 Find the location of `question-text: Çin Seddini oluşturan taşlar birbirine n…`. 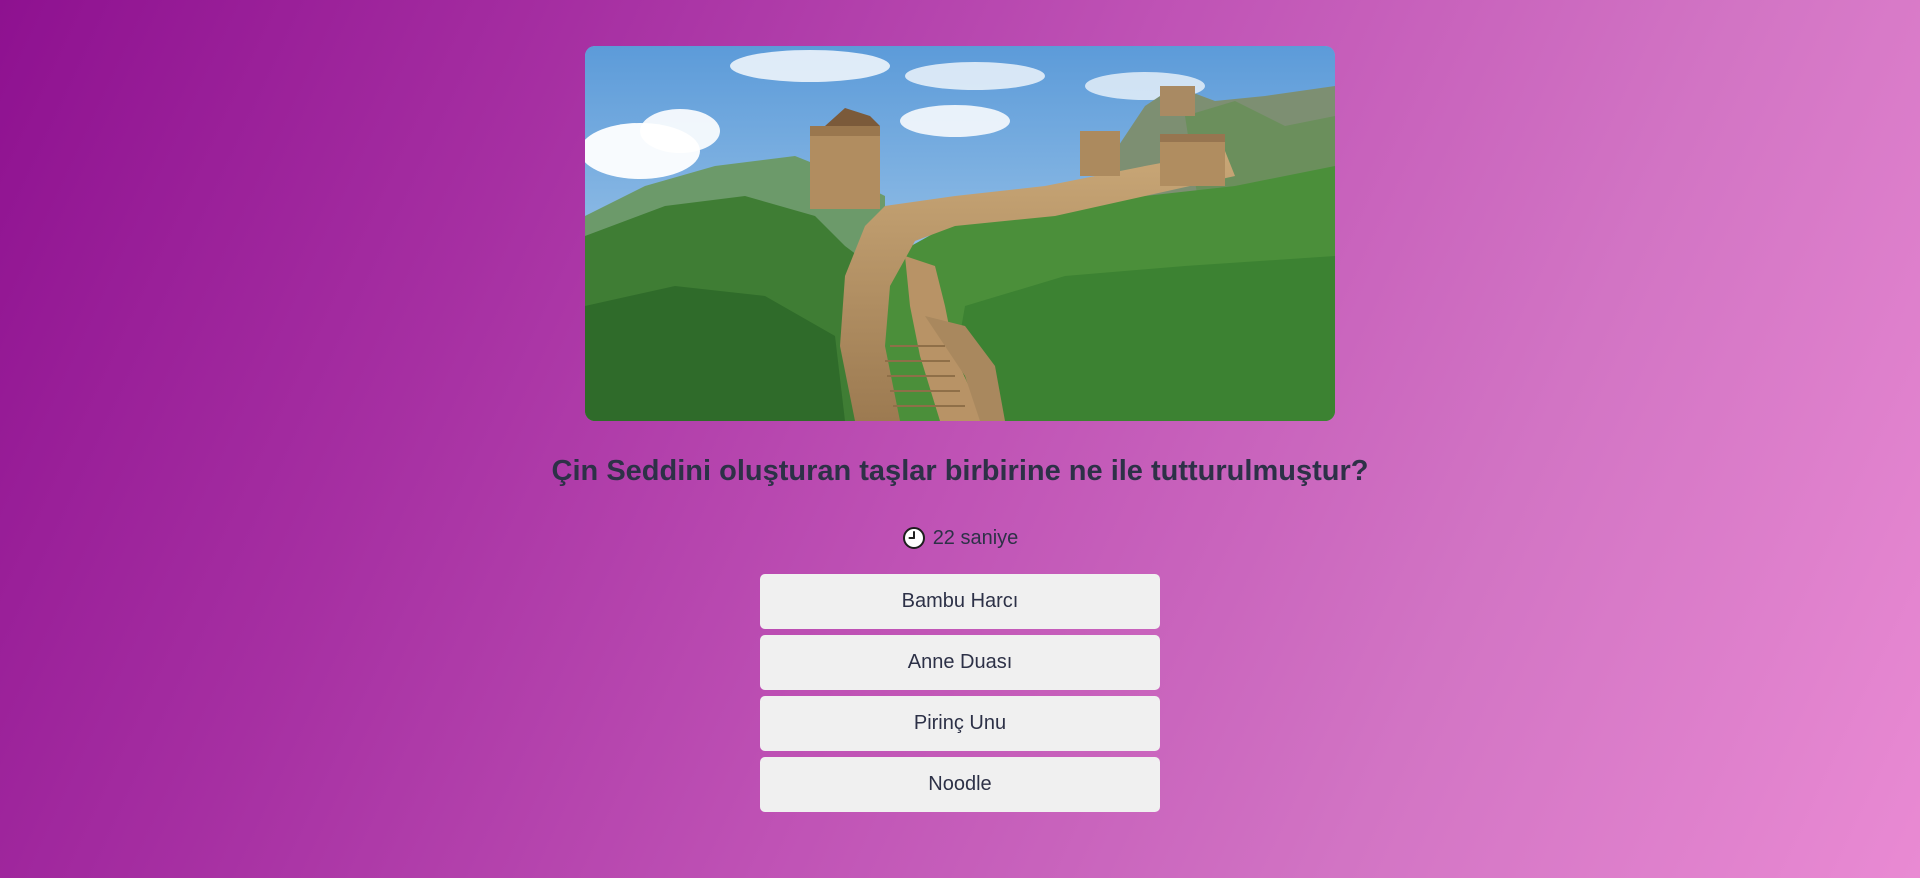

question-text: Çin Seddini oluşturan taşlar birbirine n… is located at coordinates (960, 471).